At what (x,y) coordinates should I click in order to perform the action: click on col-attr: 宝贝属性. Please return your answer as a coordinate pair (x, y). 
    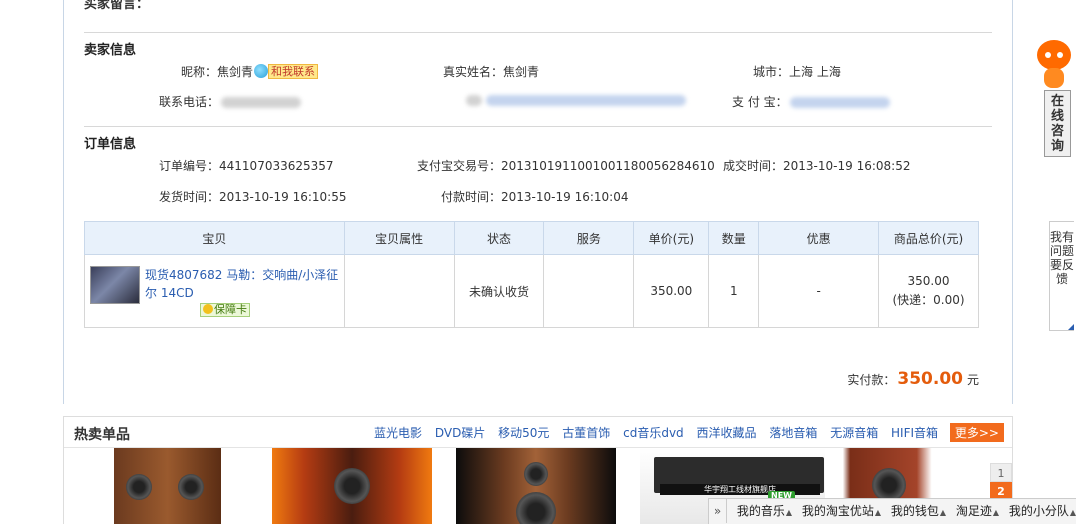
    Looking at the image, I should click on (399, 238).